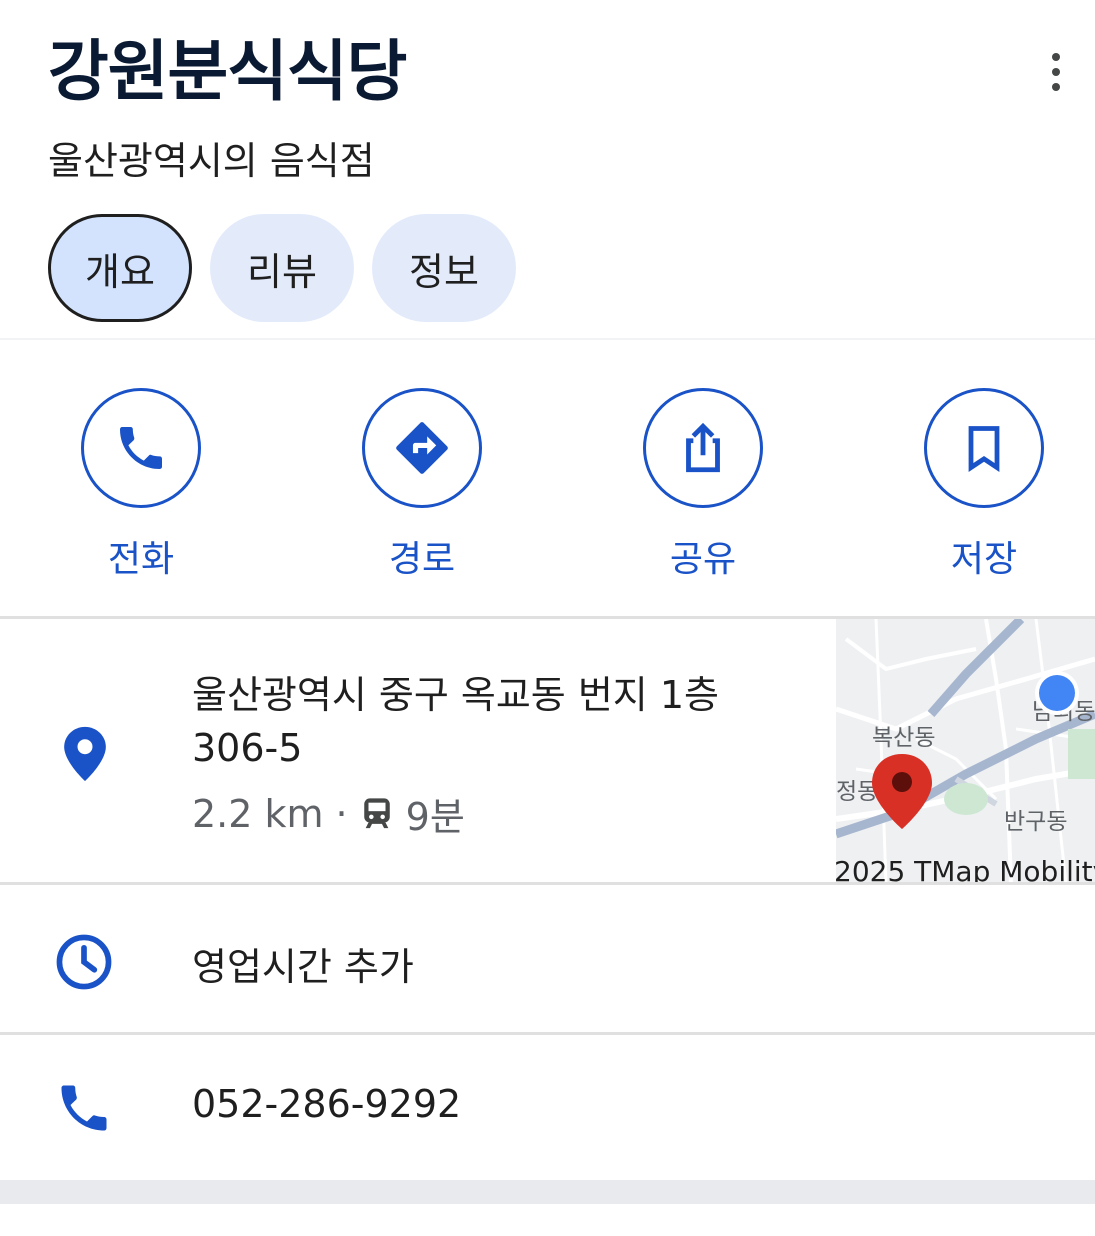 The height and width of the screenshot is (1236, 1095). Describe the element at coordinates (703, 559) in the screenshot. I see `share-label: 공유` at that location.